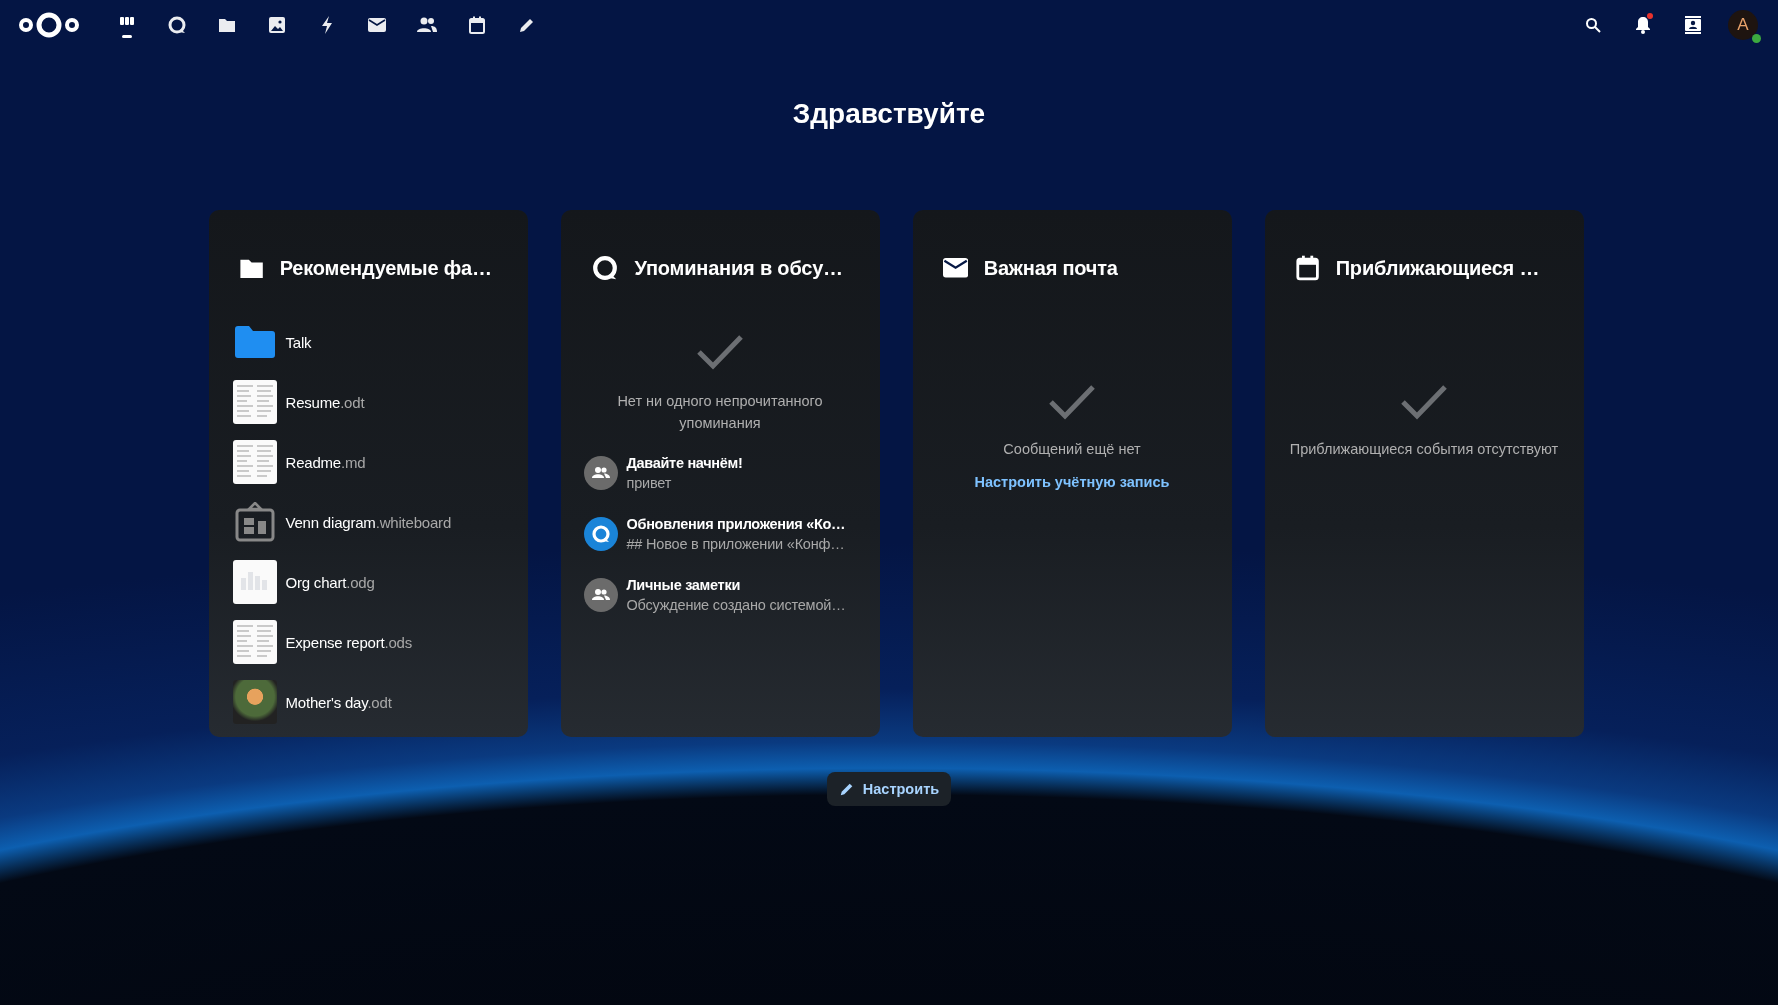 The height and width of the screenshot is (1005, 1778). Describe the element at coordinates (1424, 449) in the screenshot. I see `empty-message: Приближающиеся события отсутствуют` at that location.